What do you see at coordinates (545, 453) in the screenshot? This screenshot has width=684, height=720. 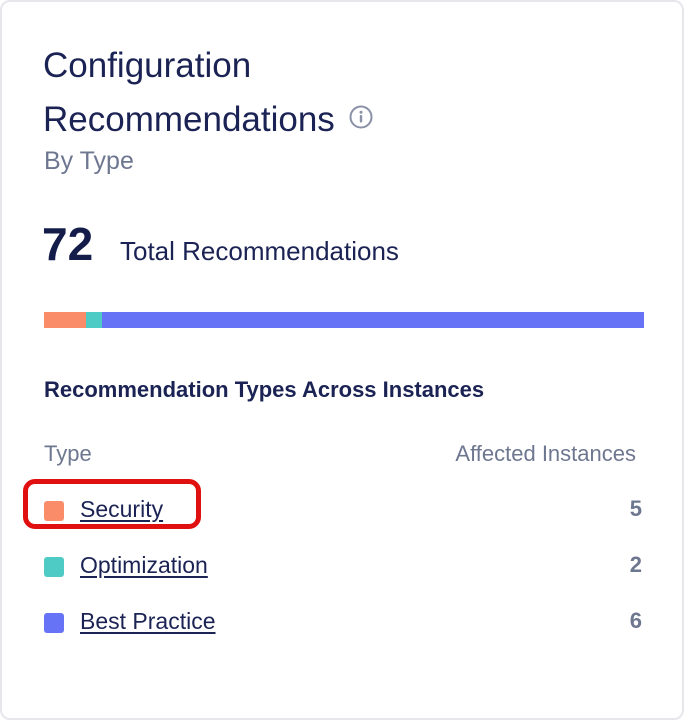 I see `column-header-affected-instances: Affected Instances` at bounding box center [545, 453].